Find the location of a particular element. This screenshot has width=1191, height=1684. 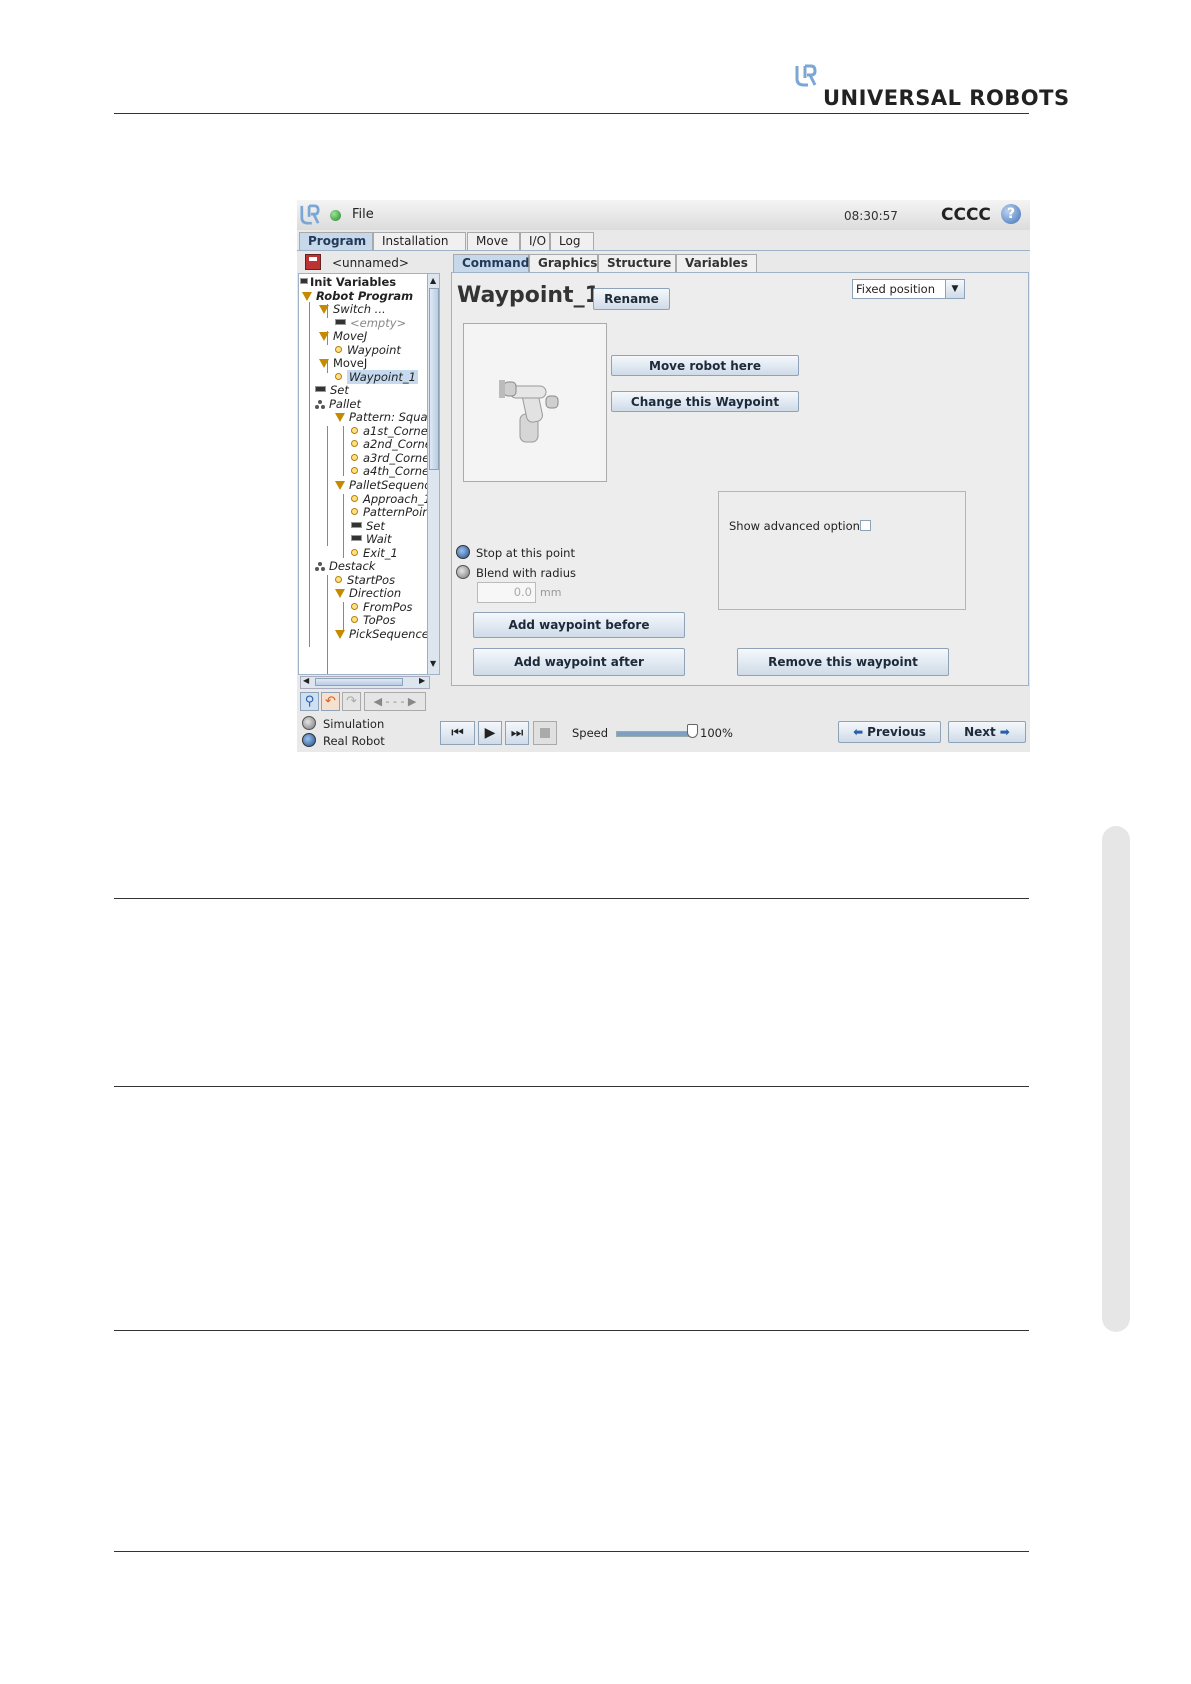

tree-node: Destack is located at coordinates (345, 566).